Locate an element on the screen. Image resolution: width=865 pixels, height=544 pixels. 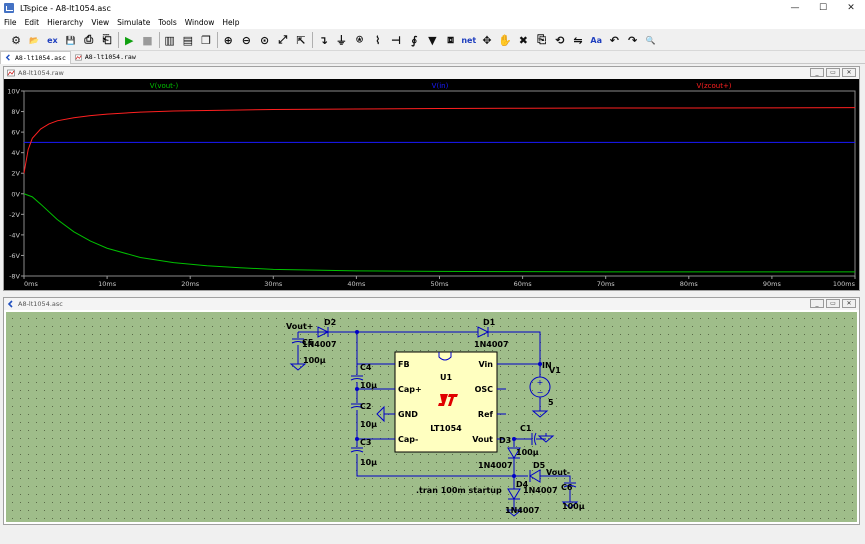
menu-view: View is located at coordinates (100, 22).